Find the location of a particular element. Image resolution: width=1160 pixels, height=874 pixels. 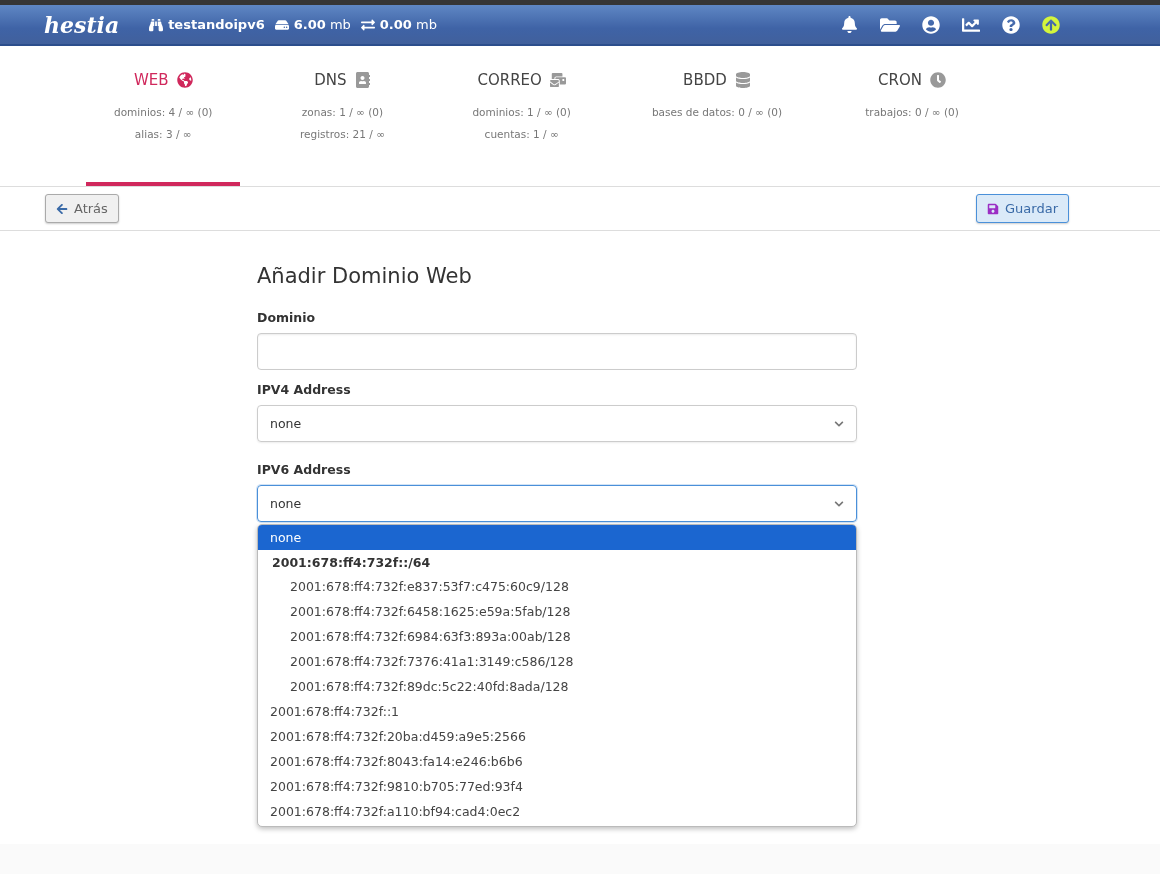

chart-icon is located at coordinates (971, 24).